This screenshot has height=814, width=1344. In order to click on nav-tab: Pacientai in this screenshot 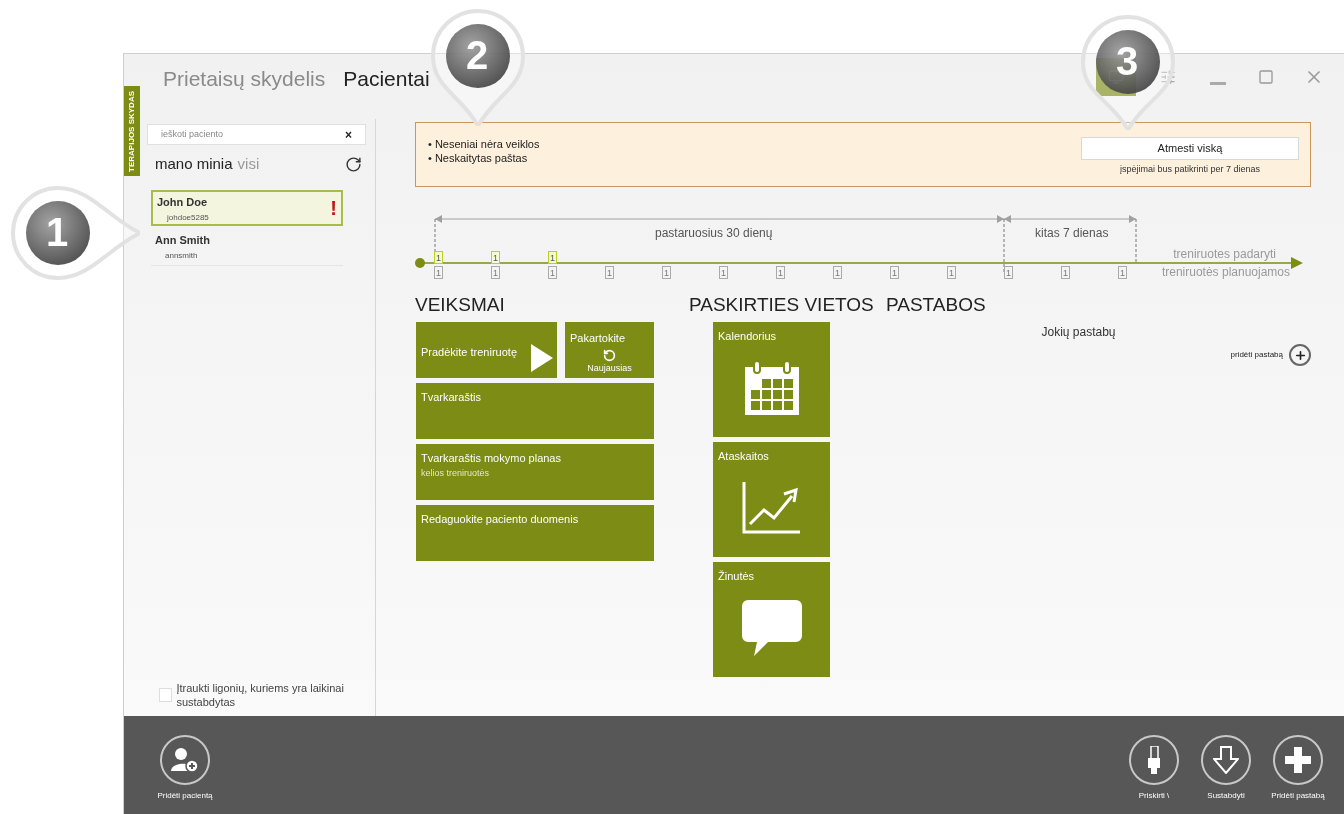, I will do `click(386, 79)`.